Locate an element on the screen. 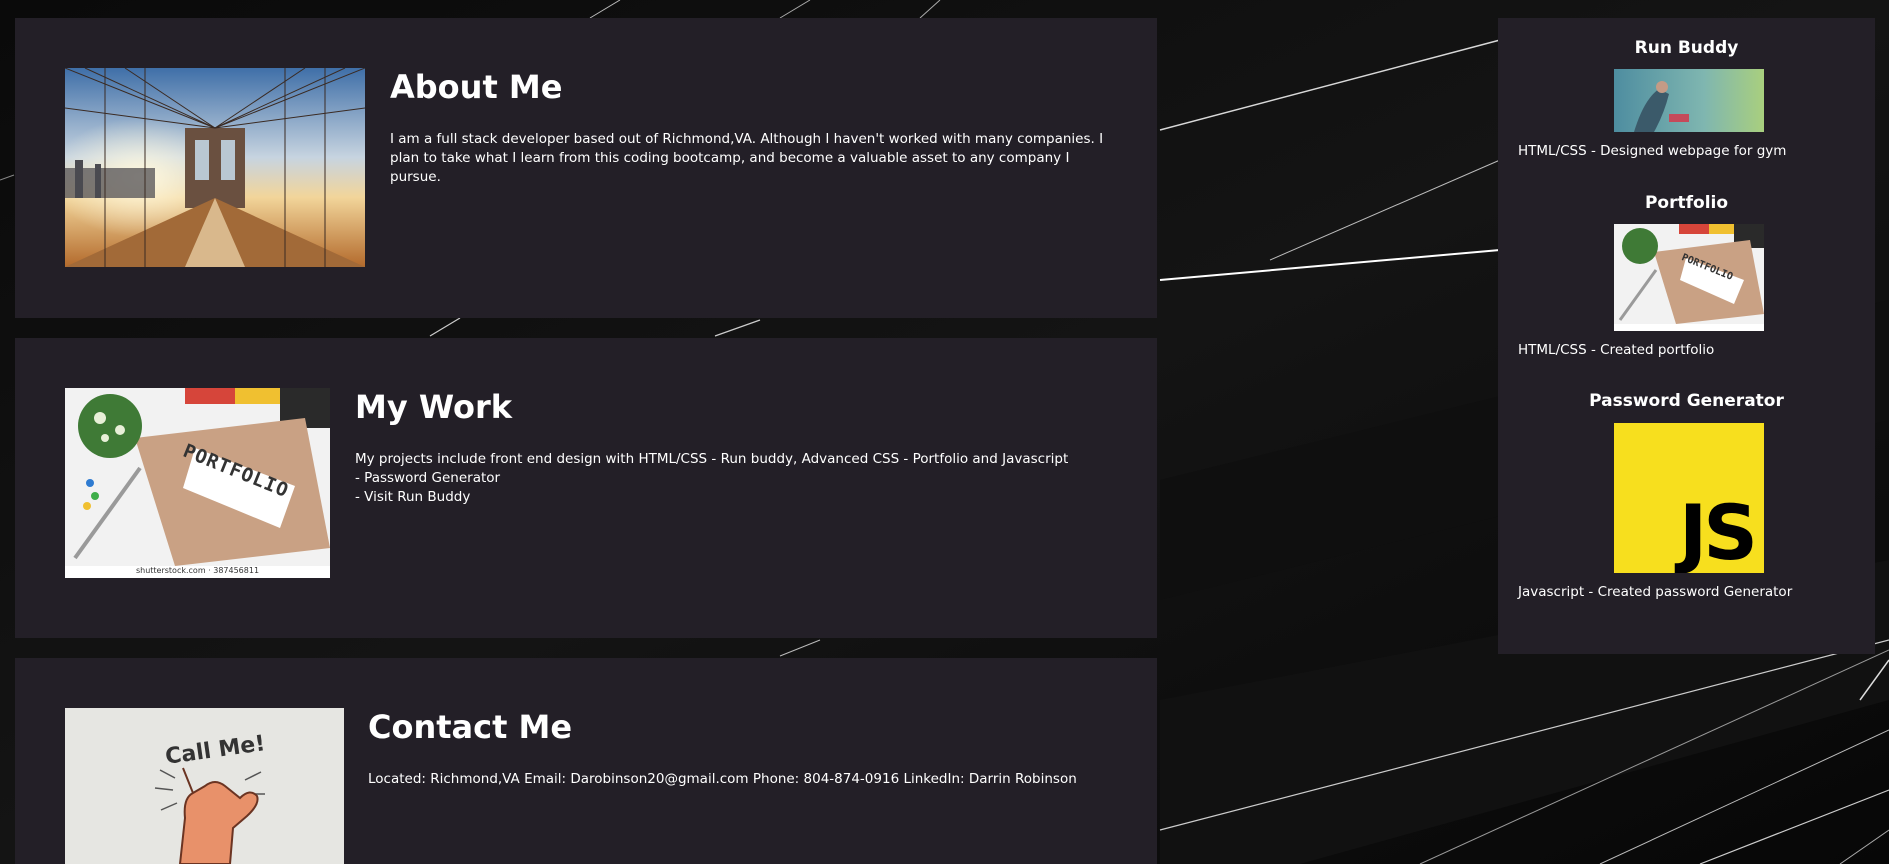  runner-thumbnail is located at coordinates (1689, 100).